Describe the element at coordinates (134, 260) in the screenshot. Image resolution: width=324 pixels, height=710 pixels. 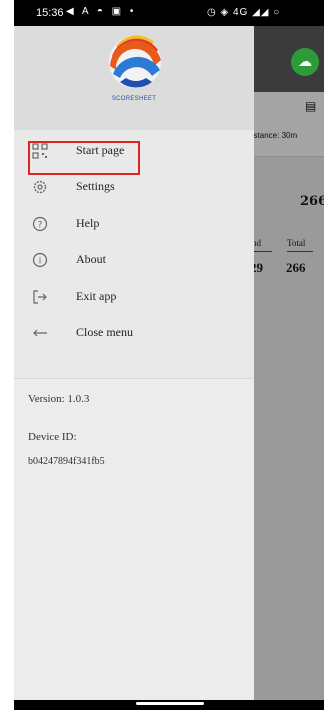
I see `menu-item-about: i About` at that location.